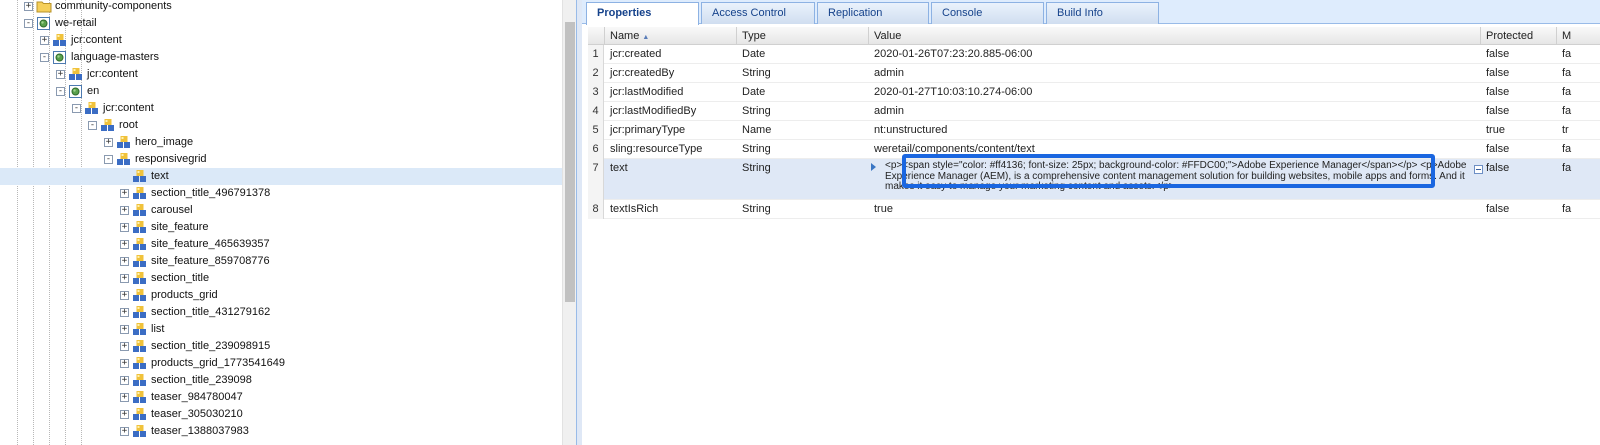 The width and height of the screenshot is (1600, 445). Describe the element at coordinates (281, 91) in the screenshot. I see `tree-node: - en` at that location.